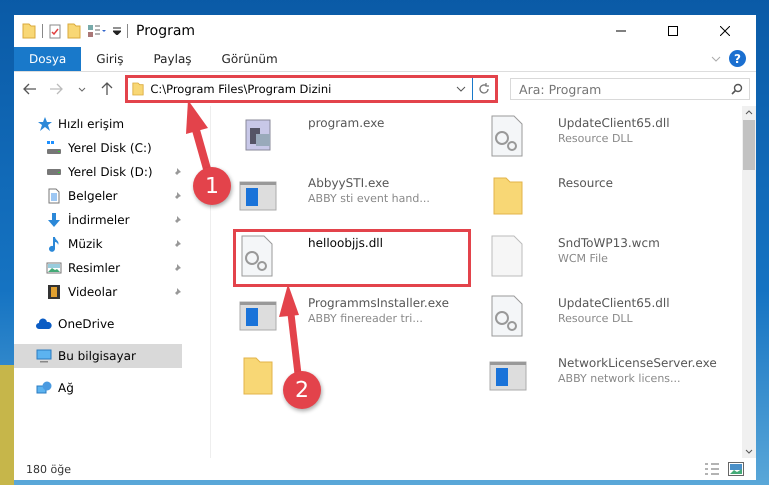 This screenshot has width=769, height=485. What do you see at coordinates (736, 469) in the screenshot?
I see `picture-view-icon` at bounding box center [736, 469].